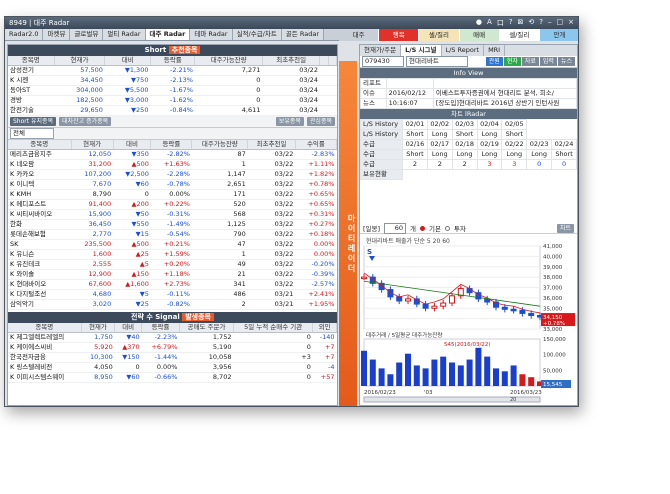  I want to click on table-row: K 메디포스트 91,400 ▲200 +0.22% 520 03/22 +0.65%, so click(172, 204).